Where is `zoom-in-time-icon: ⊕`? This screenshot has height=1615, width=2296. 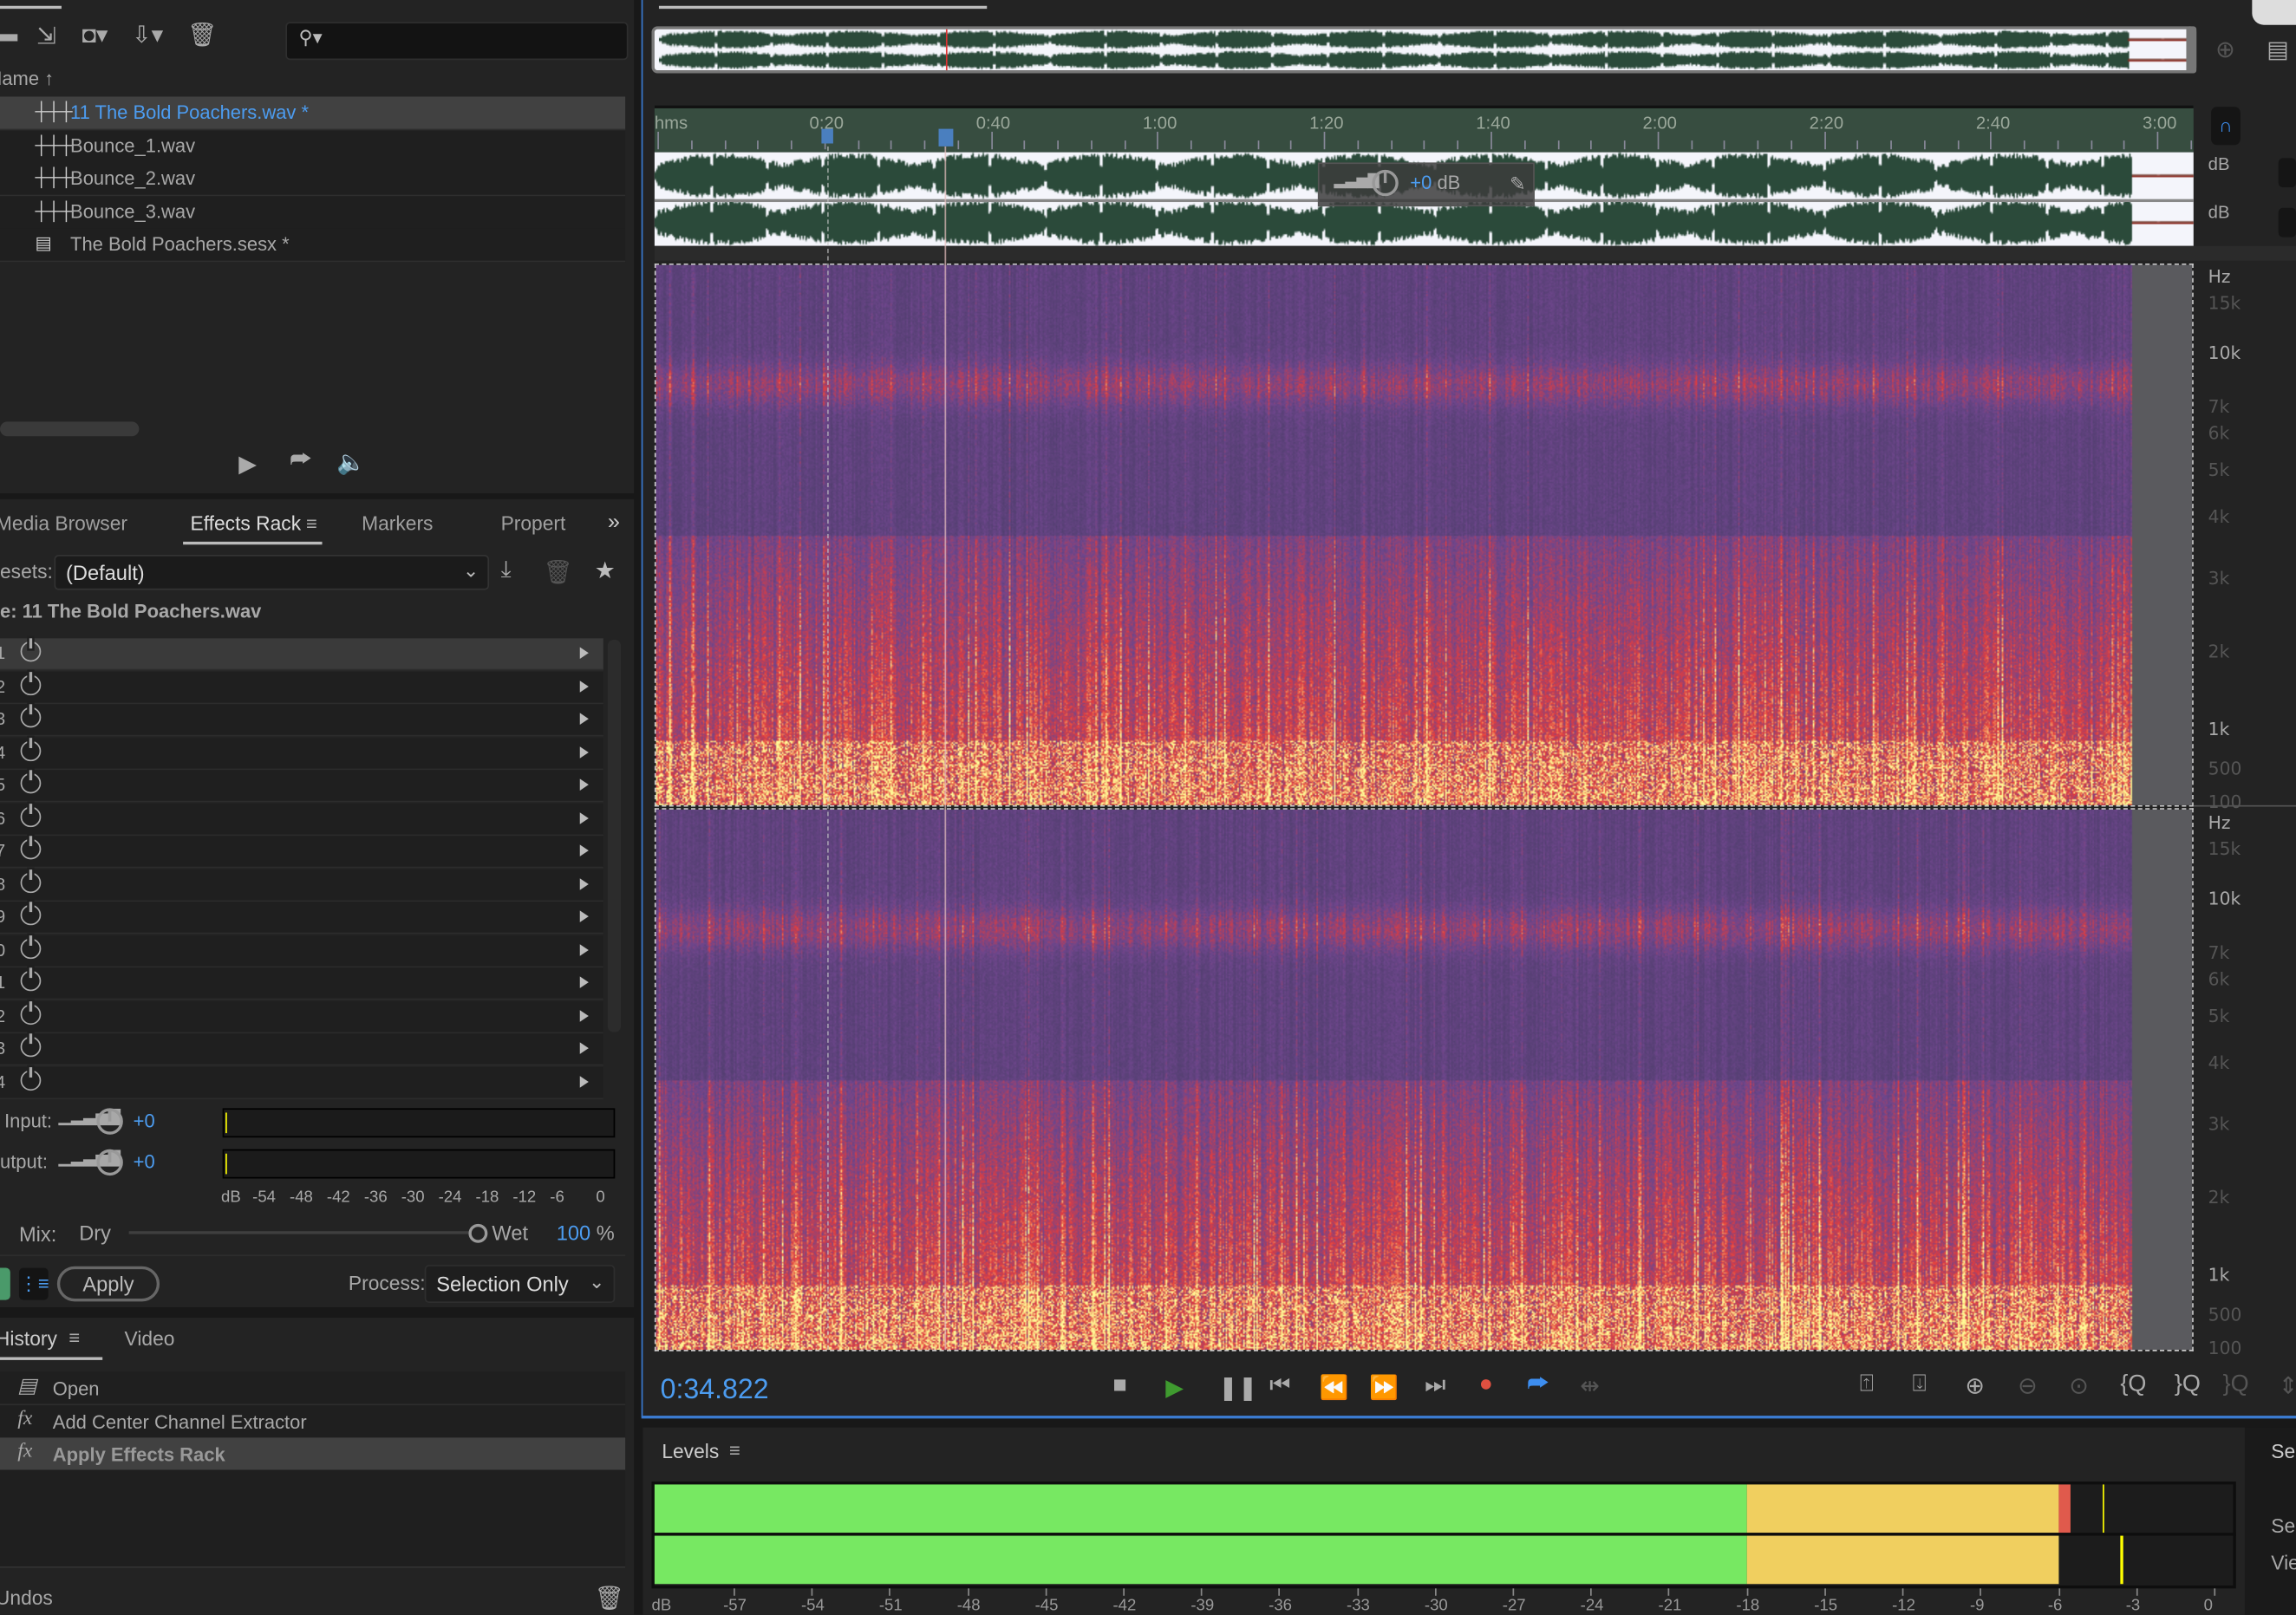
zoom-in-time-icon: ⊕ is located at coordinates (1975, 1386).